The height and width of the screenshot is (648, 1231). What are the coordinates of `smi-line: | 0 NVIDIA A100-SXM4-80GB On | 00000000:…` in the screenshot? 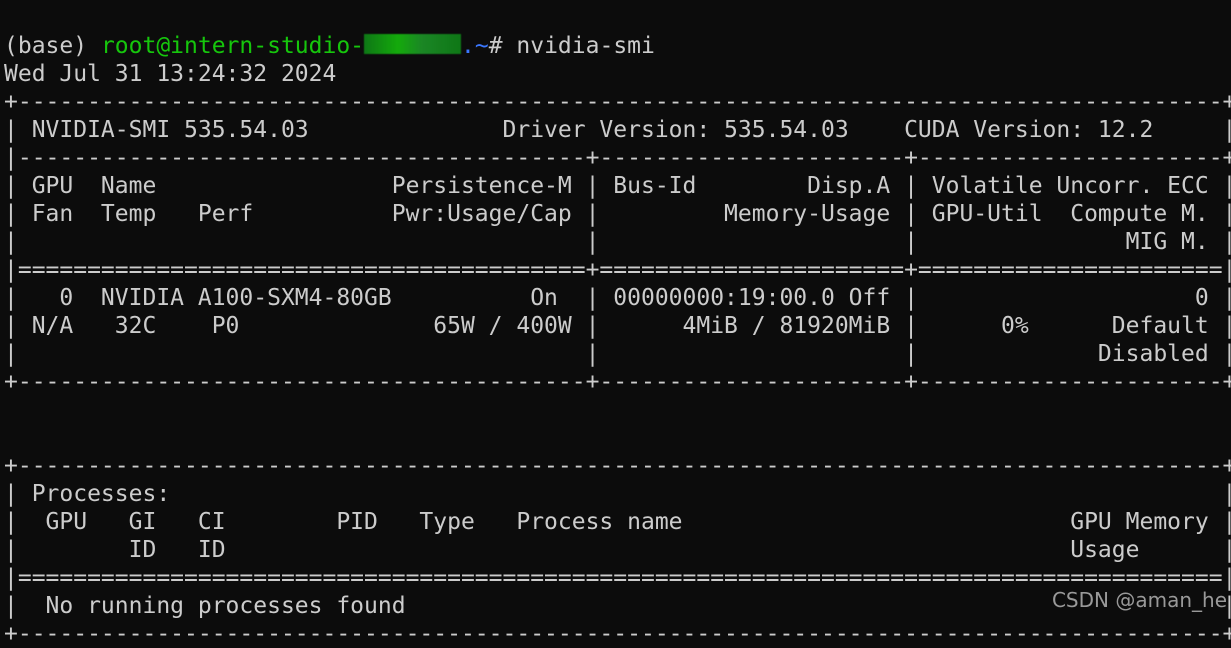 It's located at (617, 298).